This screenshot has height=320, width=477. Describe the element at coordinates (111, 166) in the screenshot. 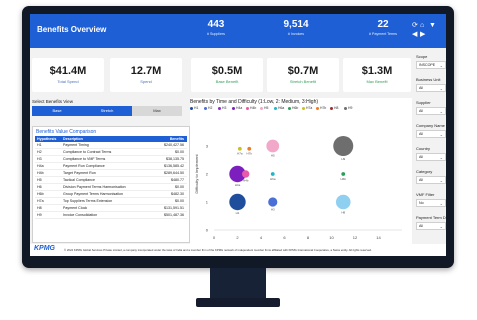

I see `table-row: H4a Payment Run Compliance $136,585.42` at that location.